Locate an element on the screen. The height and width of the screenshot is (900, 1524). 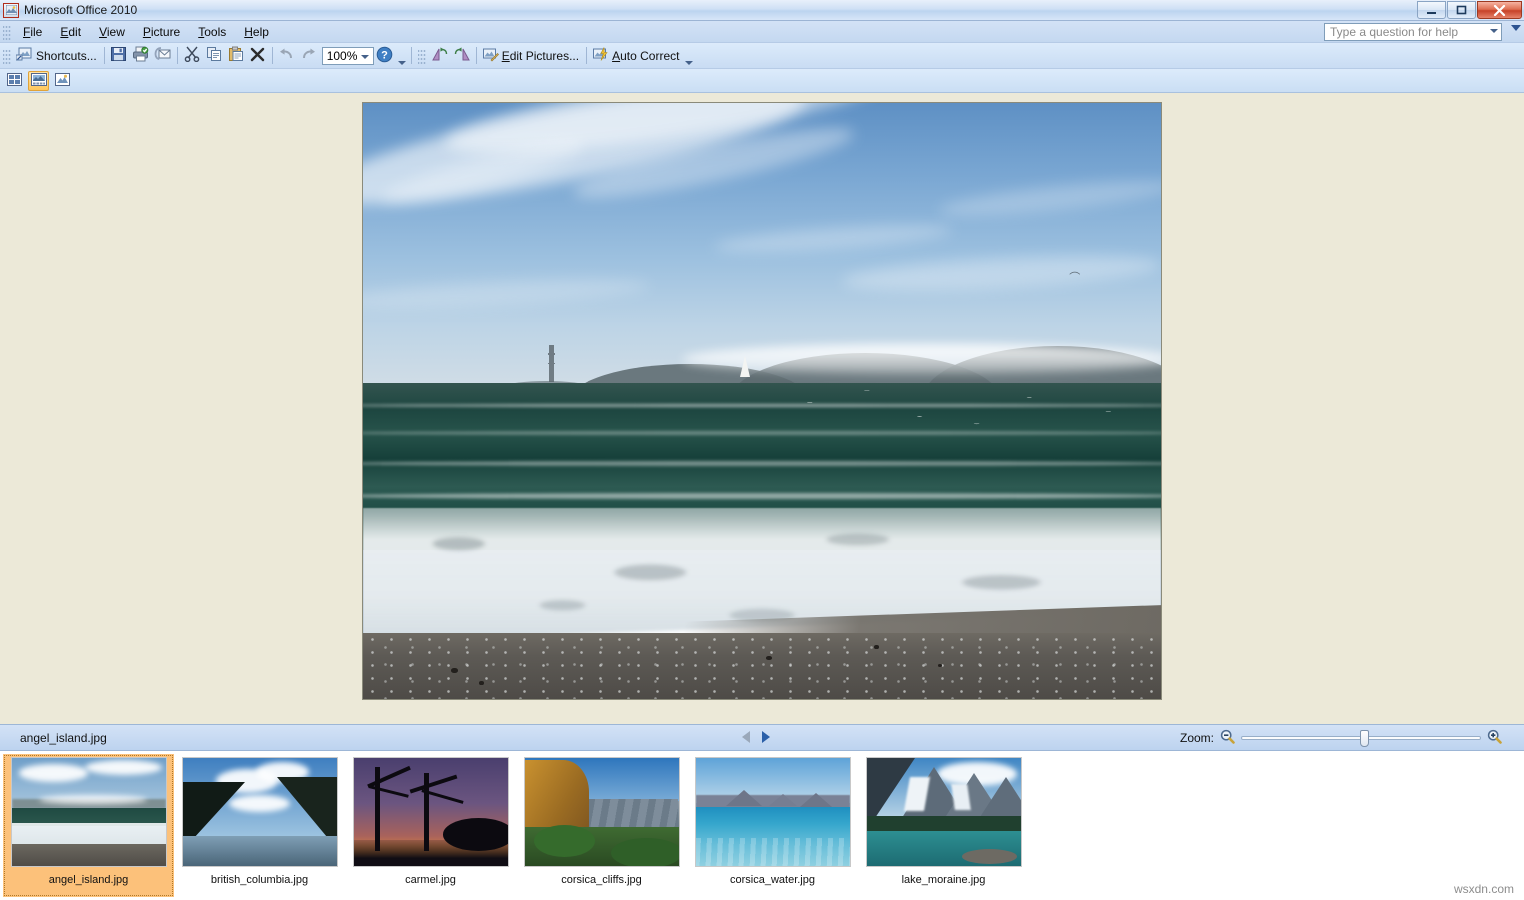
menu-view-label: iew is located at coordinates (115, 31).